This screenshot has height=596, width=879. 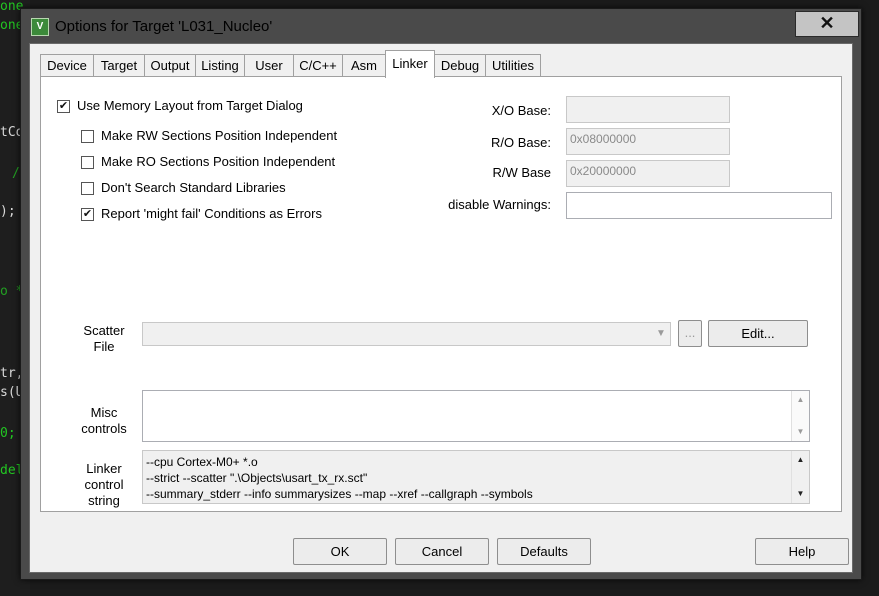 What do you see at coordinates (219, 135) in the screenshot?
I see `checkbox-label: Make RW Sections Position Independent` at bounding box center [219, 135].